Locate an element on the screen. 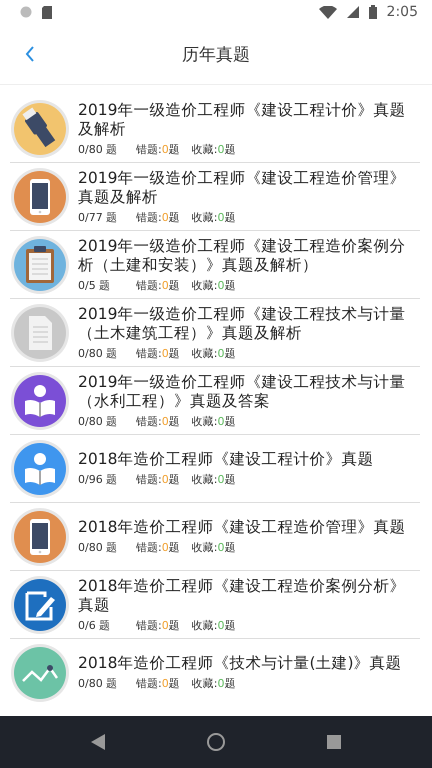 The height and width of the screenshot is (768, 432). progress-count: 0/6 题 is located at coordinates (95, 625).